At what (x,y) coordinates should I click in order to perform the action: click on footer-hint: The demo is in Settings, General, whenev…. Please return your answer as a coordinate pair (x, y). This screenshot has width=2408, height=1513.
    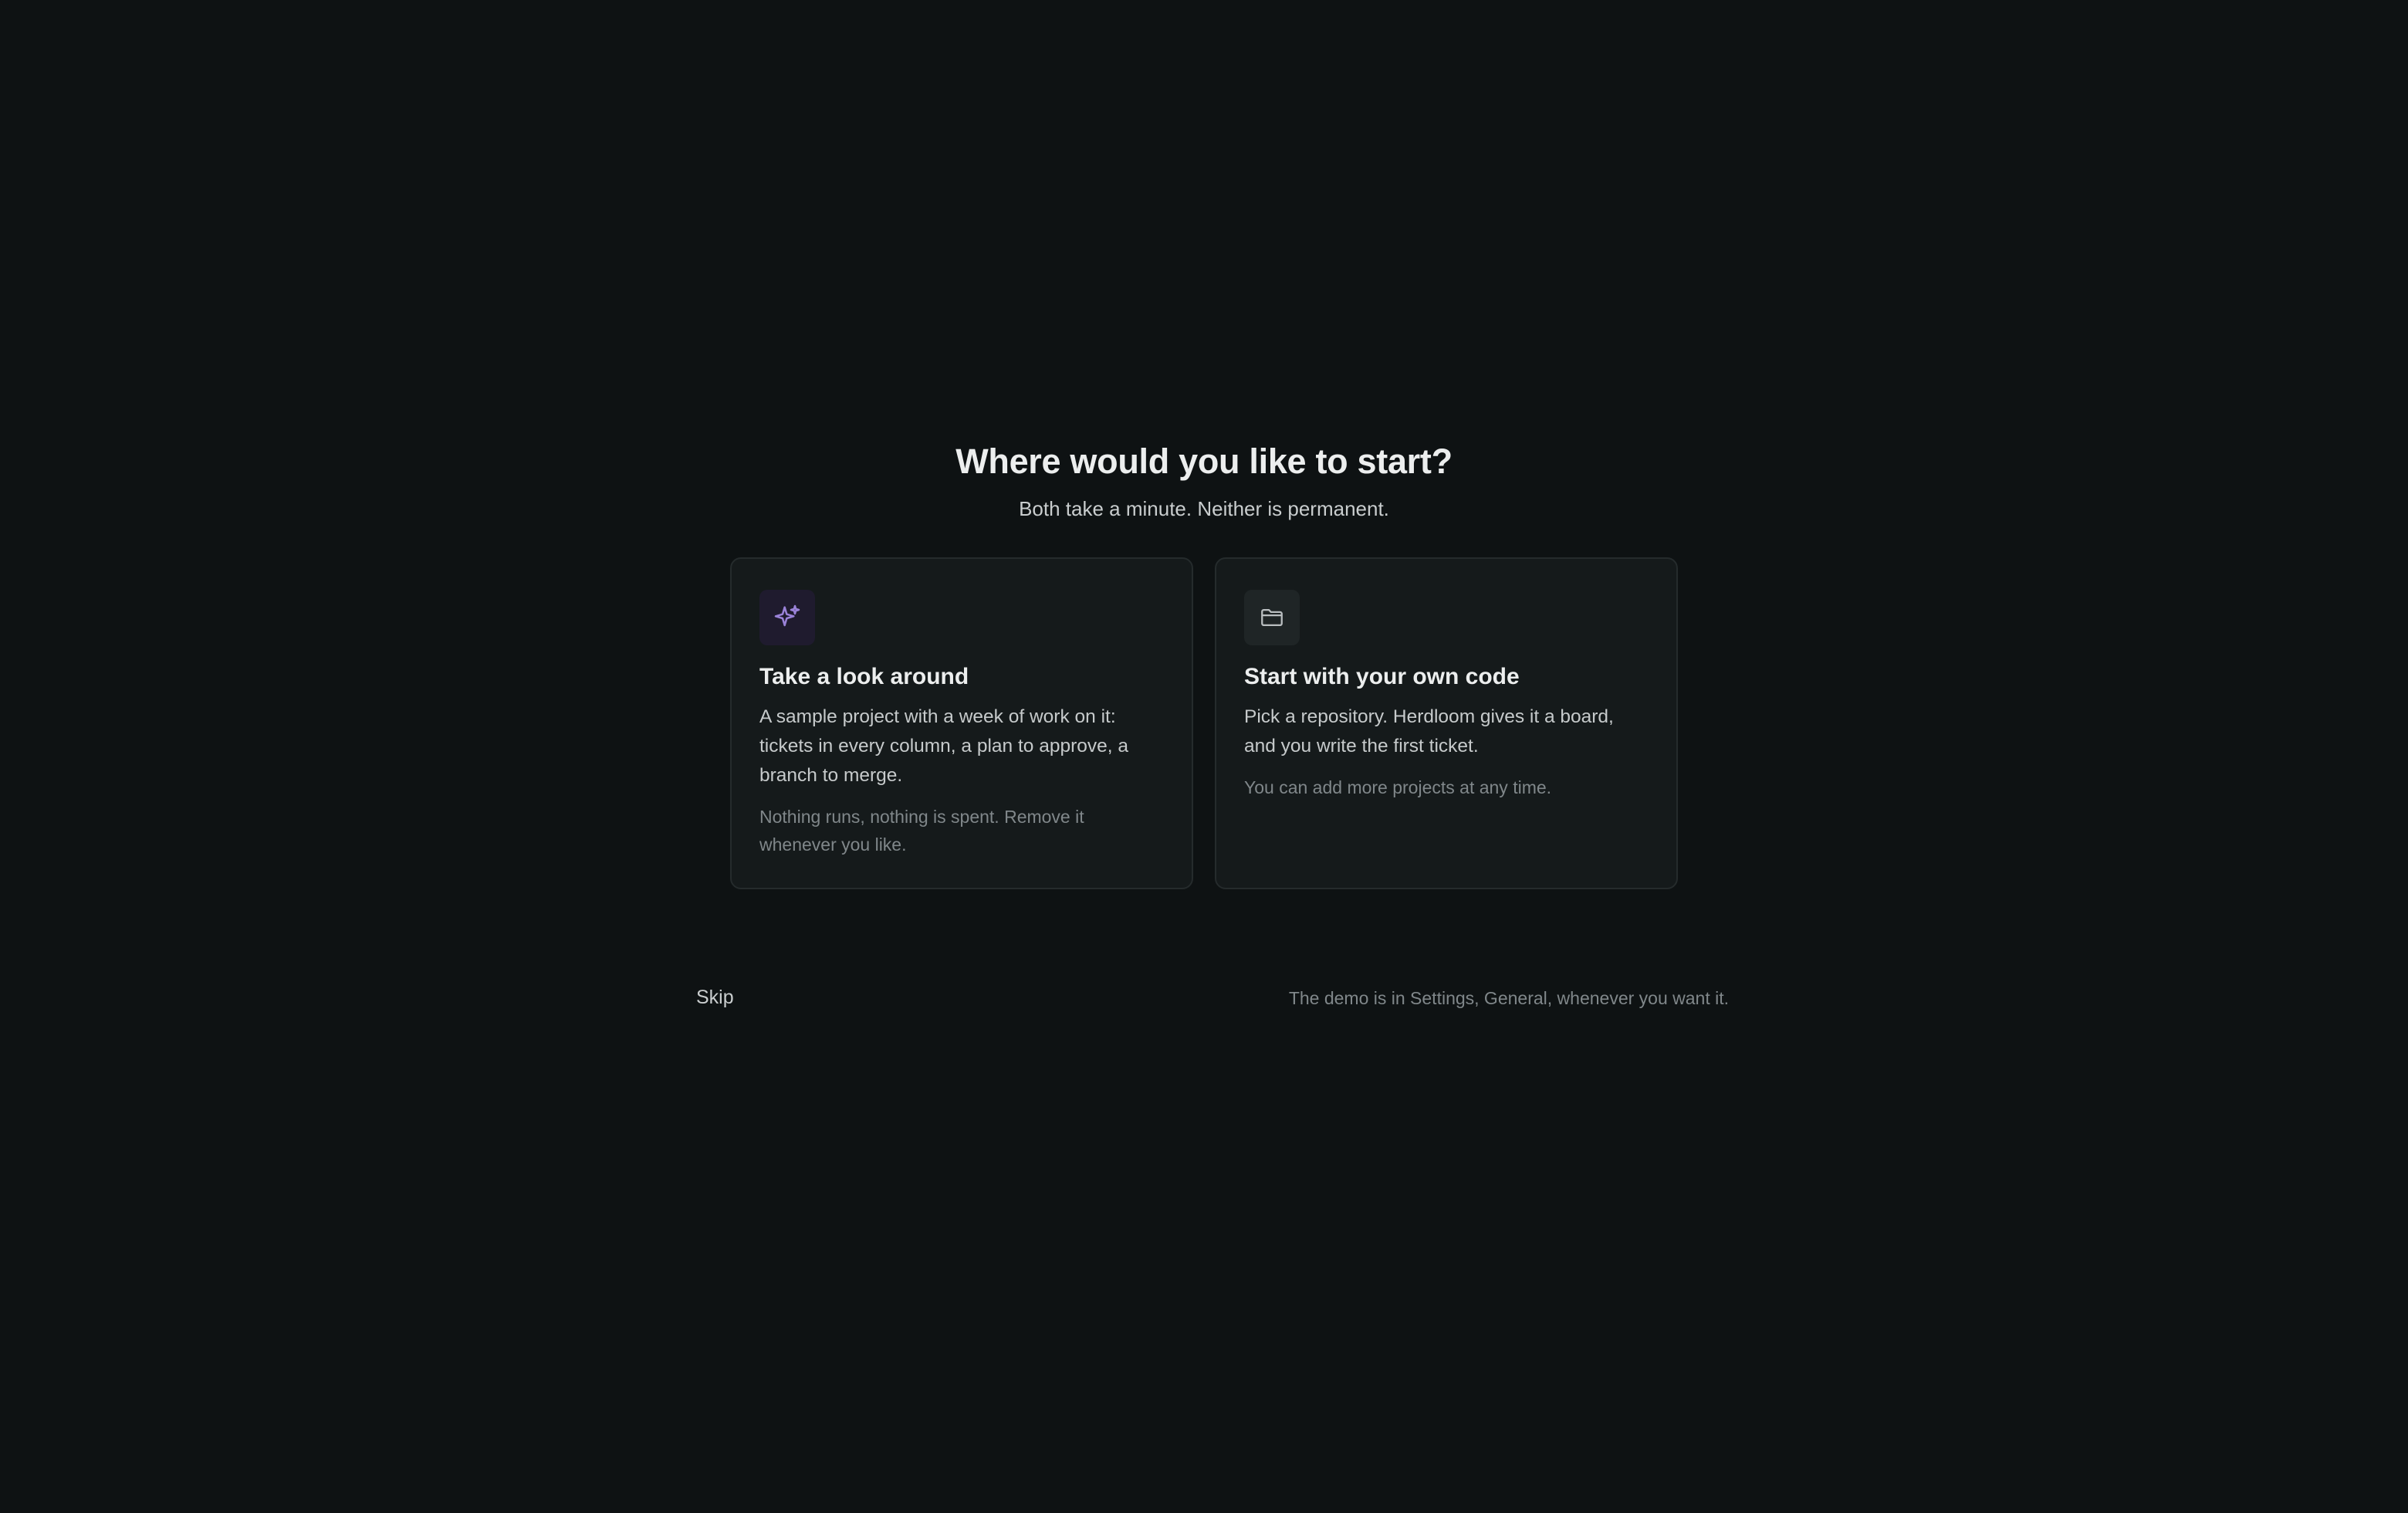
    Looking at the image, I should click on (1509, 998).